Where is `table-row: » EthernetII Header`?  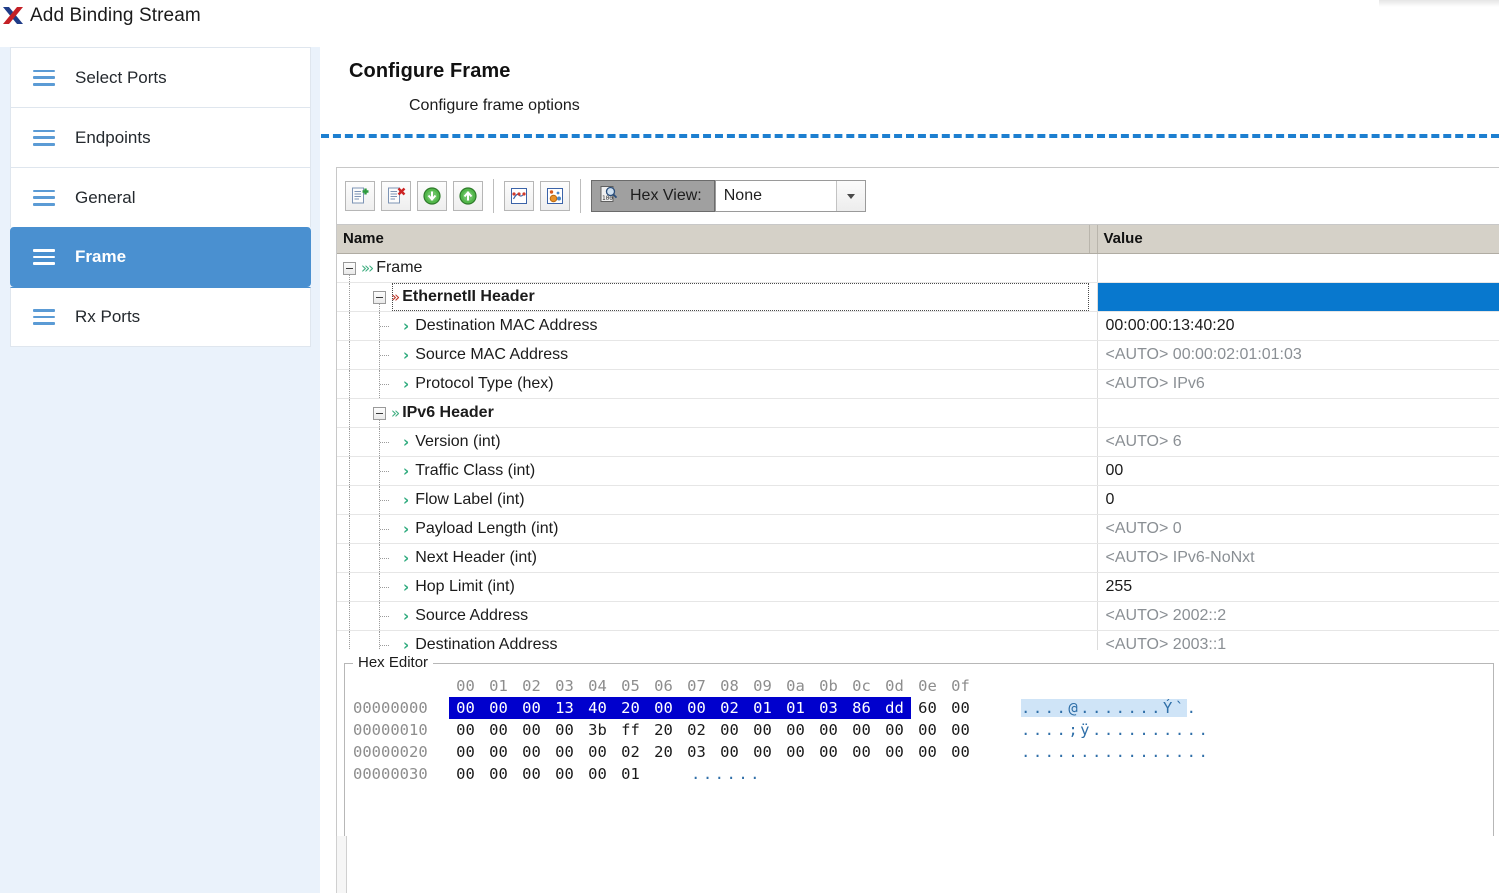 table-row: » EthernetII Header is located at coordinates (918, 297).